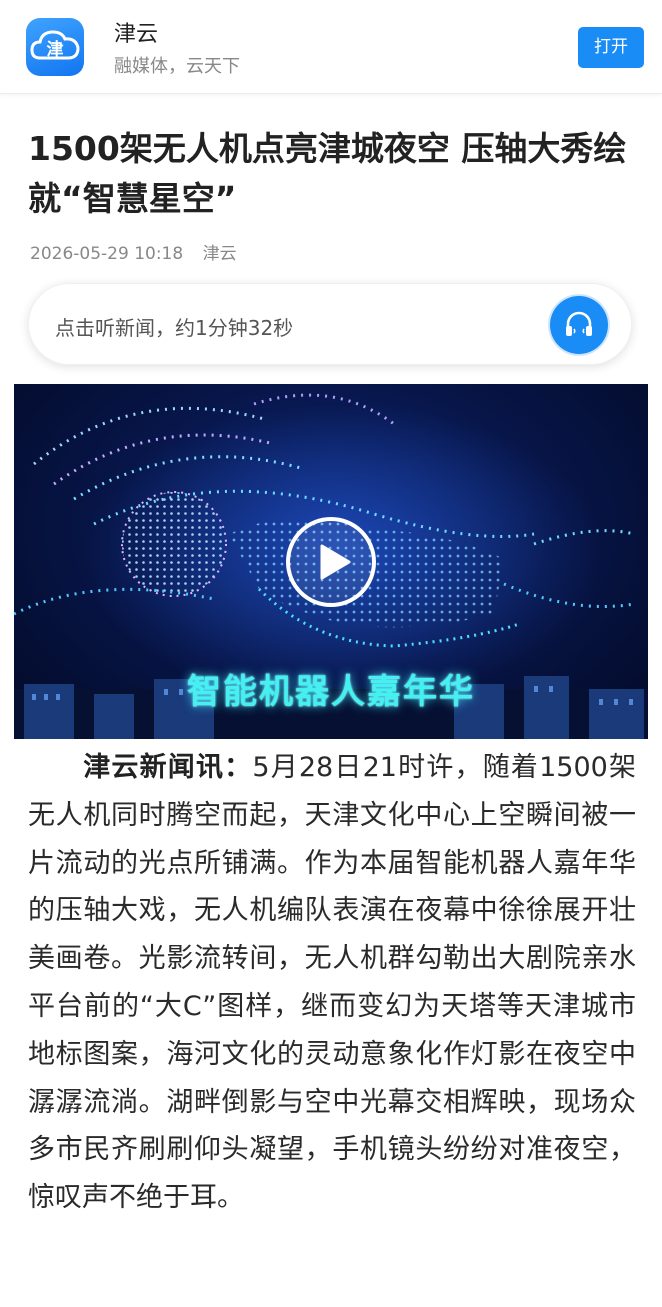  What do you see at coordinates (55, 49) in the screenshot?
I see `svg-text: 津` at bounding box center [55, 49].